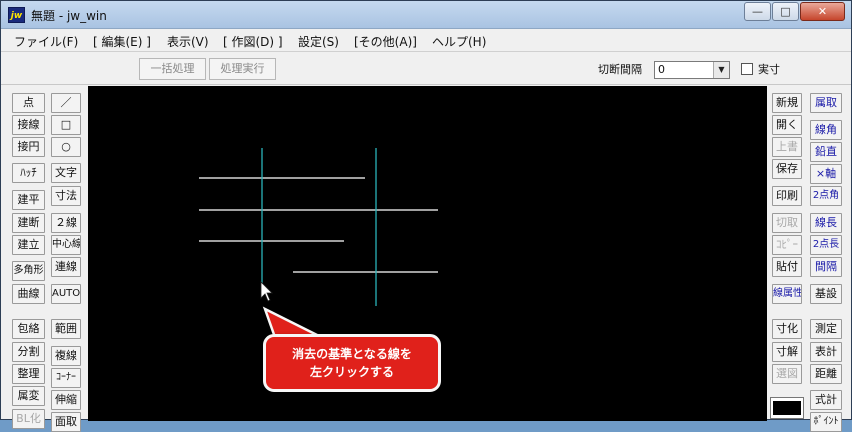 The width and height of the screenshot is (852, 432). I want to click on tool-auto: AUTO, so click(66, 294).